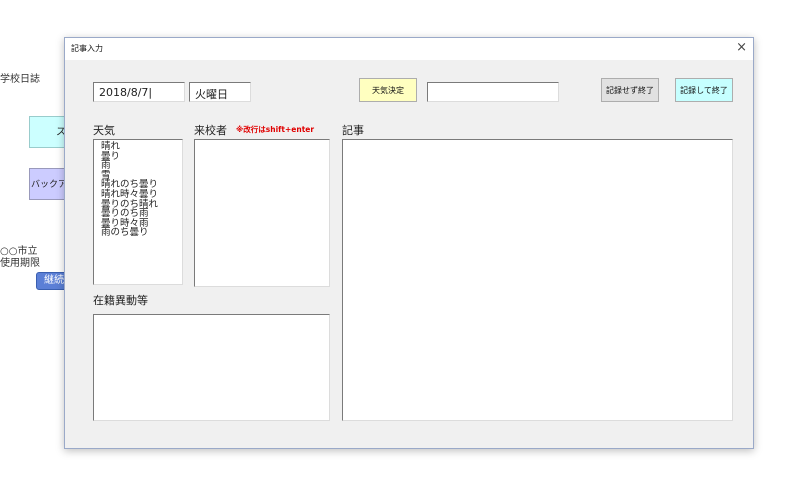 Image resolution: width=800 pixels, height=480 pixels. Describe the element at coordinates (630, 90) in the screenshot. I see `close-without-record-button: 記録せず終了` at that location.